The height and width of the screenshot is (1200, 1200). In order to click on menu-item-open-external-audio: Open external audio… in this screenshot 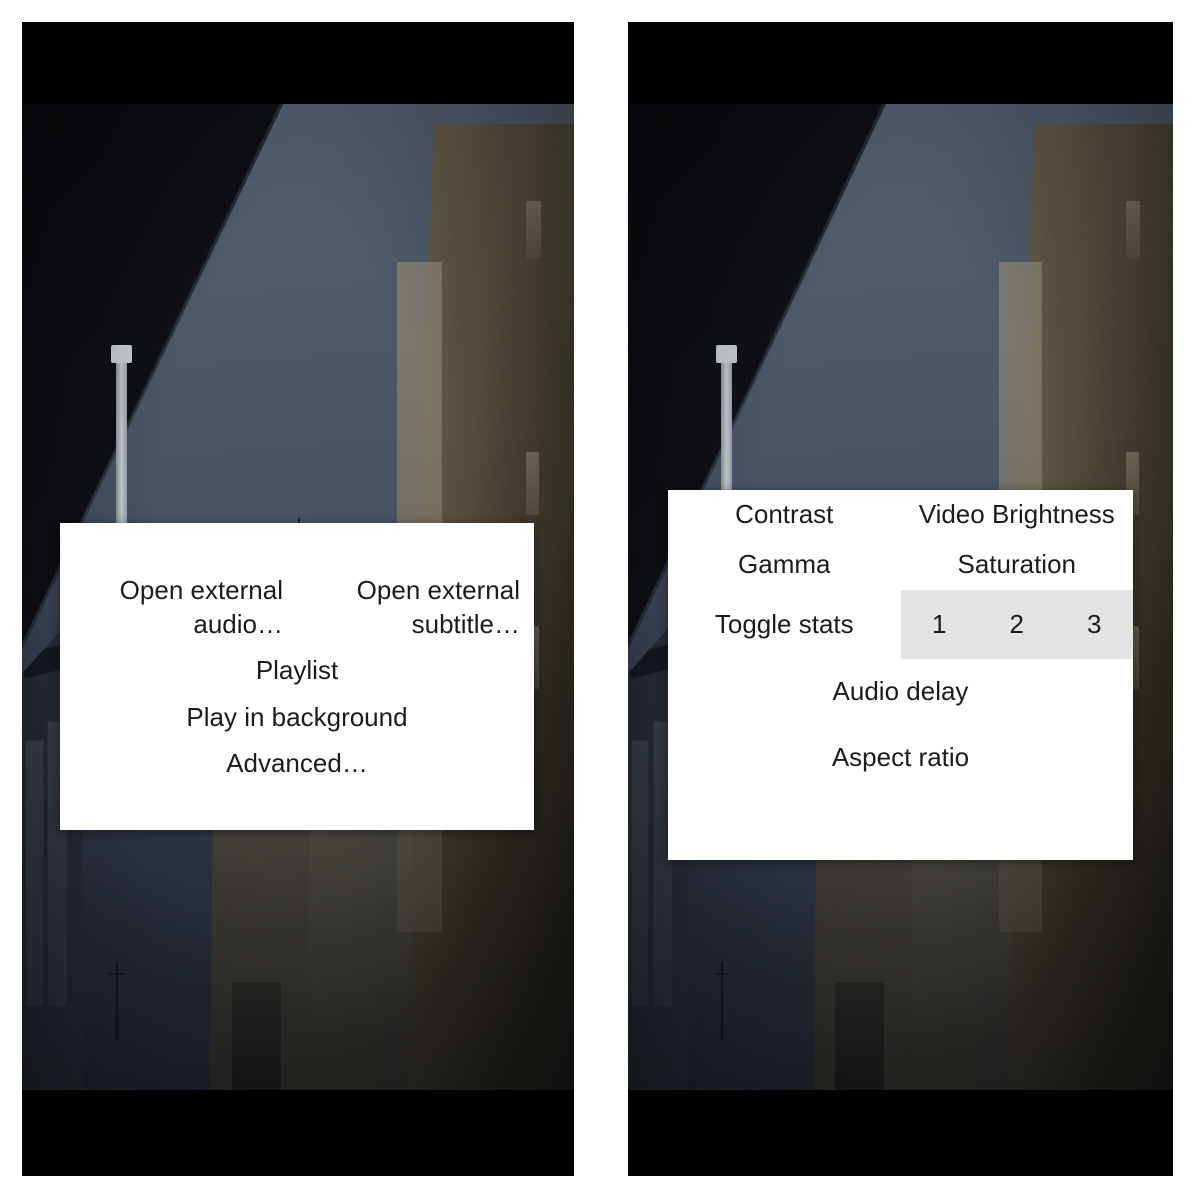, I will do `click(178, 607)`.